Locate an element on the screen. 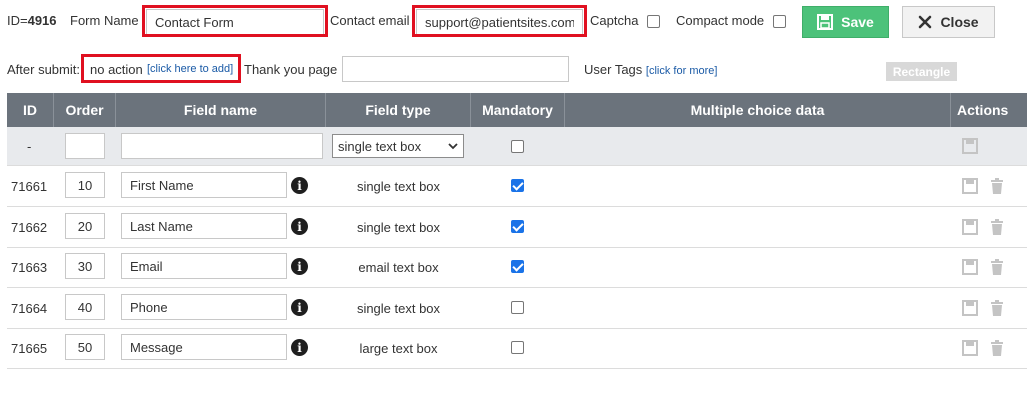 This screenshot has height=414, width=1027. save-button: Save is located at coordinates (845, 22).